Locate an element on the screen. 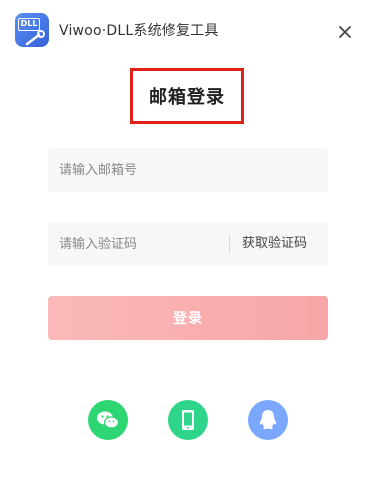  wechat-icon is located at coordinates (108, 420).